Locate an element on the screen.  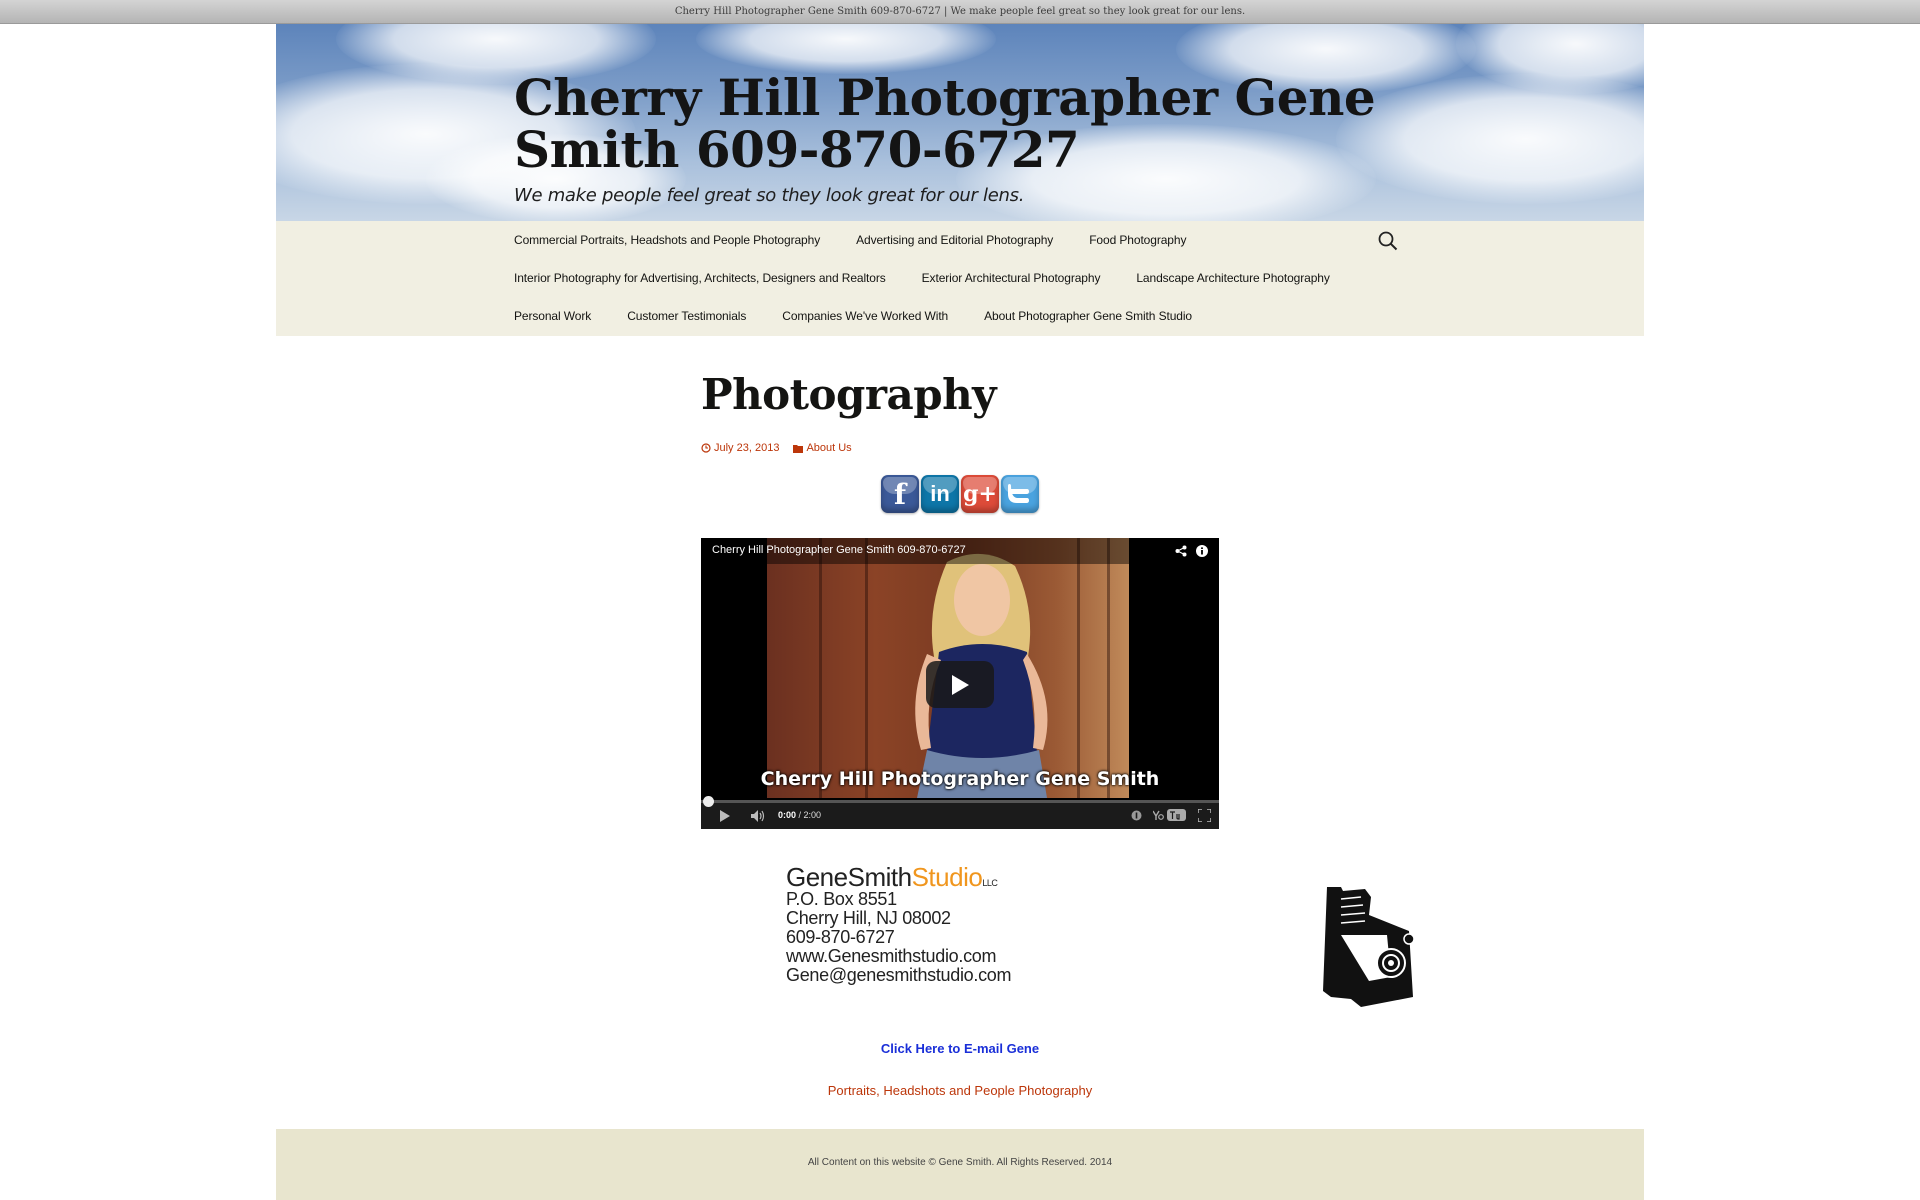
nav-item-about-studio: About Photographer Gene Smith Studio is located at coordinates (1088, 316).